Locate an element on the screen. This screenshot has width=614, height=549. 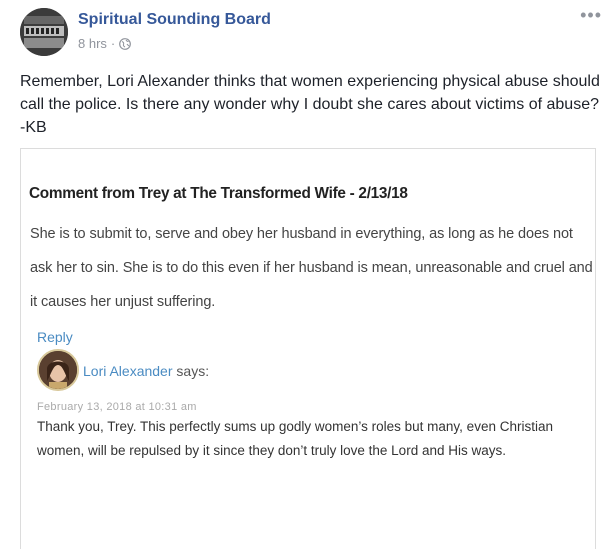
post-time: 8 hrs is located at coordinates (92, 43).